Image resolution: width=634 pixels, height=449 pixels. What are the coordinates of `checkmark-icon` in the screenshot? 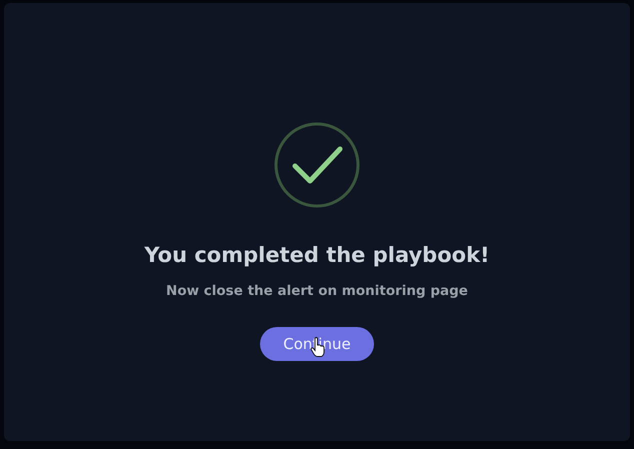 It's located at (317, 165).